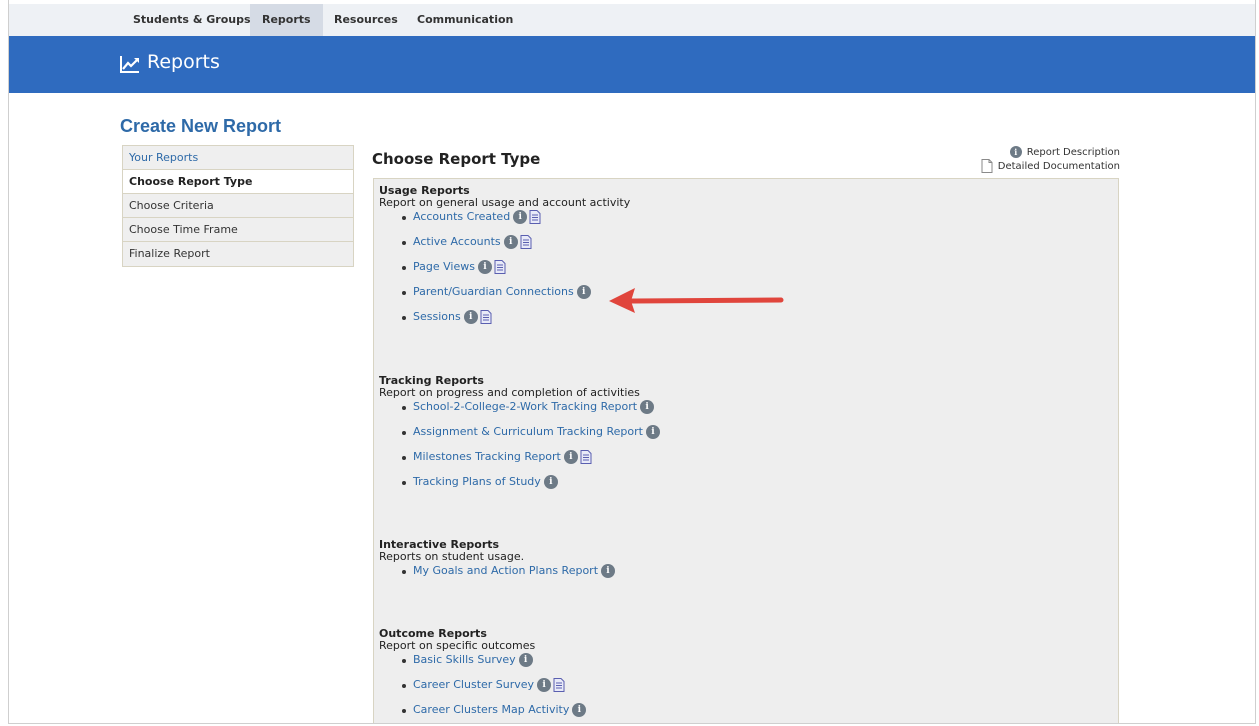 This screenshot has width=1259, height=726. What do you see at coordinates (366, 20) in the screenshot?
I see `nav-resources: Resources` at bounding box center [366, 20].